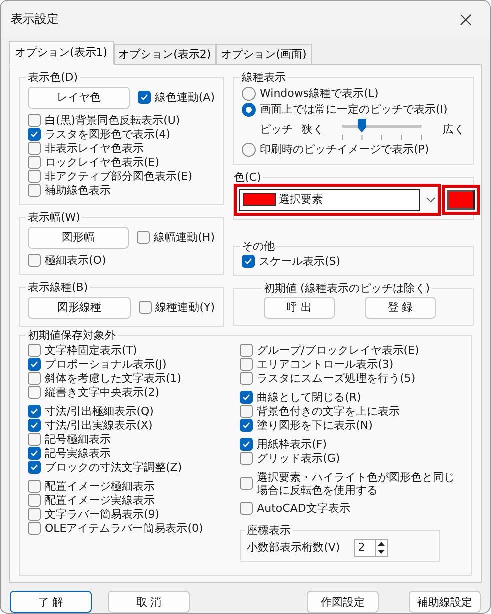 The height and width of the screenshot is (614, 491). Describe the element at coordinates (53, 77) in the screenshot. I see `group-title: 表示色(D)` at that location.